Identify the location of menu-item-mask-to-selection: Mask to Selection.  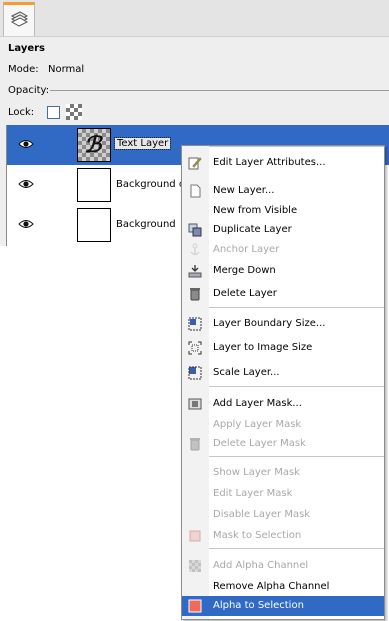
(283, 536).